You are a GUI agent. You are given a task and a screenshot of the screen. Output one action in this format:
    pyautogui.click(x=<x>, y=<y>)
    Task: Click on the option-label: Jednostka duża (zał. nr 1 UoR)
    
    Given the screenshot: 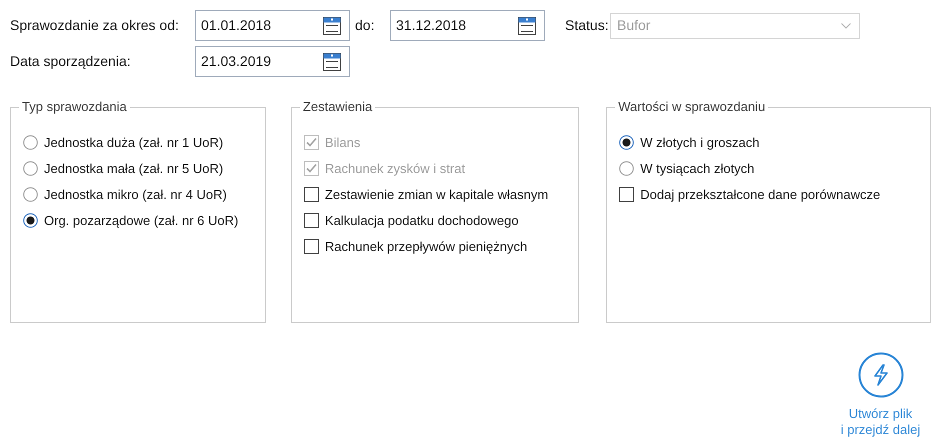 What is the action you would take?
    pyautogui.click(x=134, y=143)
    